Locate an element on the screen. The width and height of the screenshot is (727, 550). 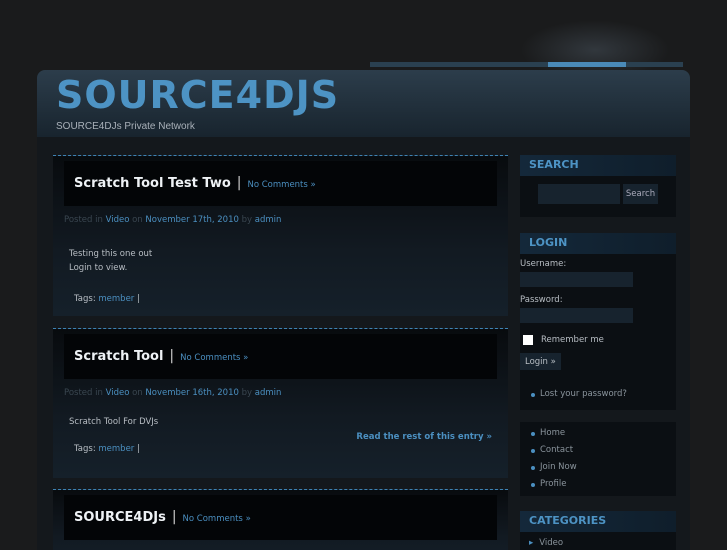
search-input is located at coordinates (579, 194).